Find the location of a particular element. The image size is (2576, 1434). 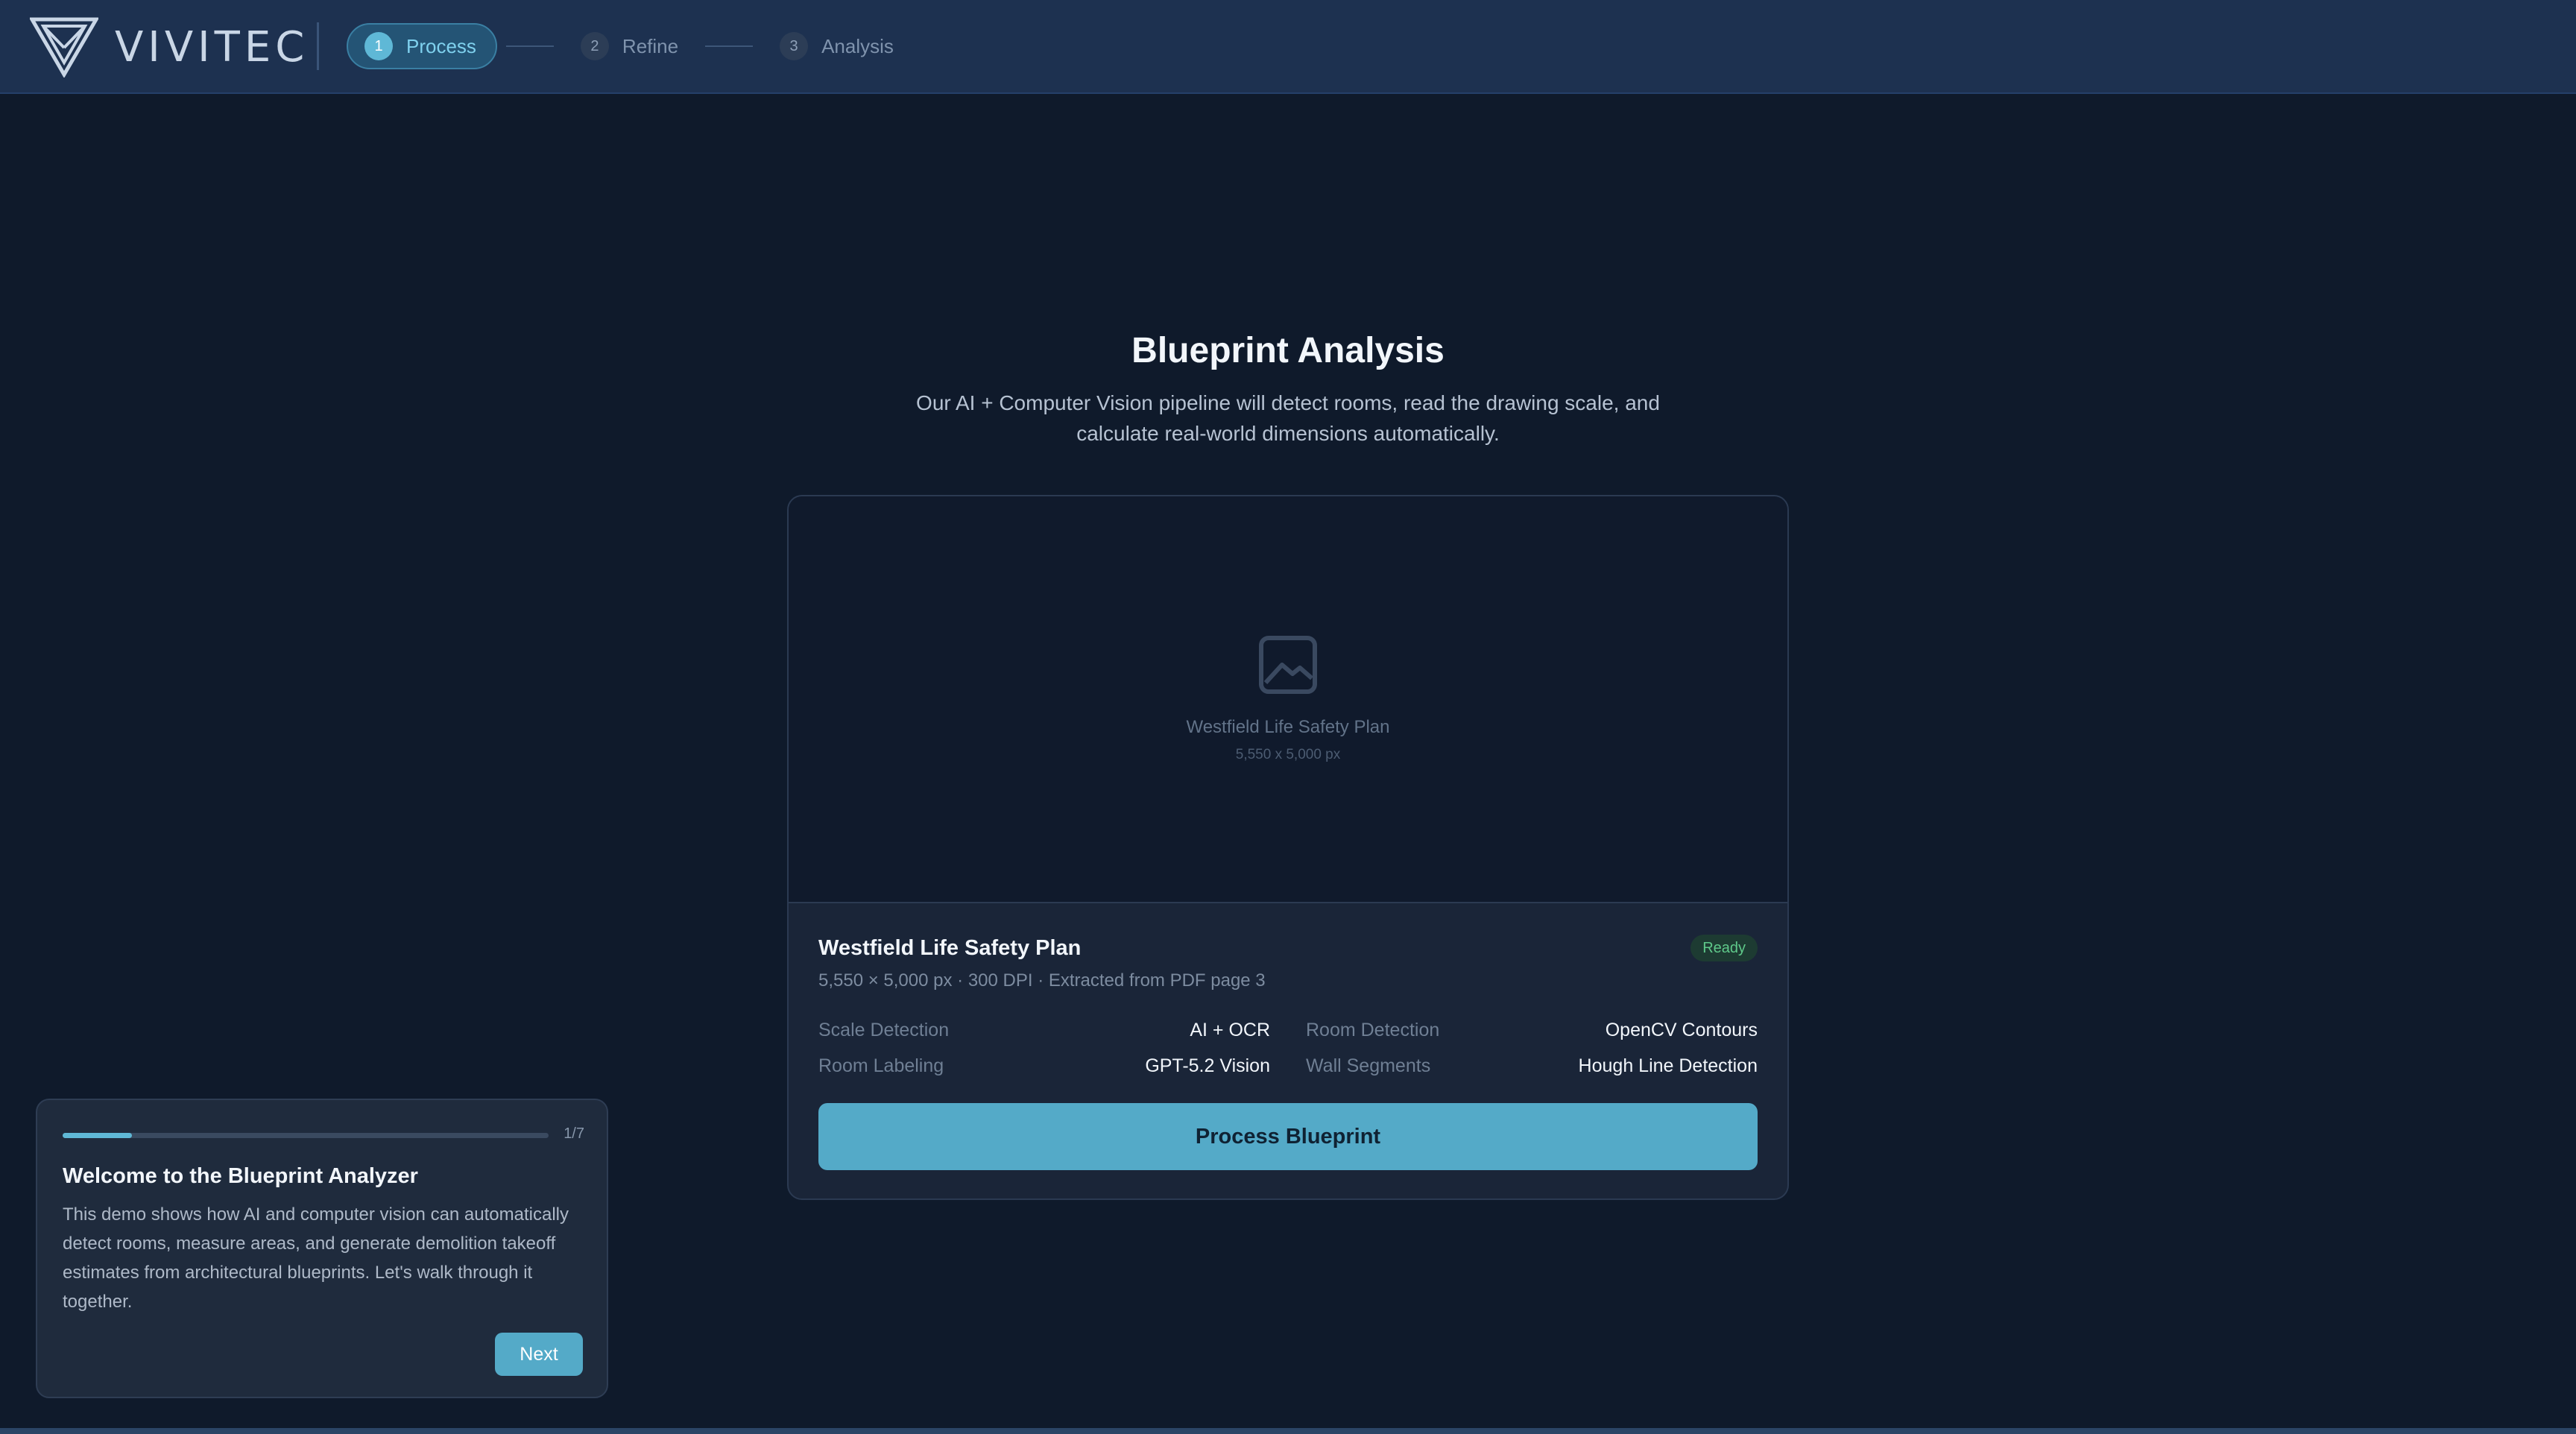

header-divider is located at coordinates (318, 46).